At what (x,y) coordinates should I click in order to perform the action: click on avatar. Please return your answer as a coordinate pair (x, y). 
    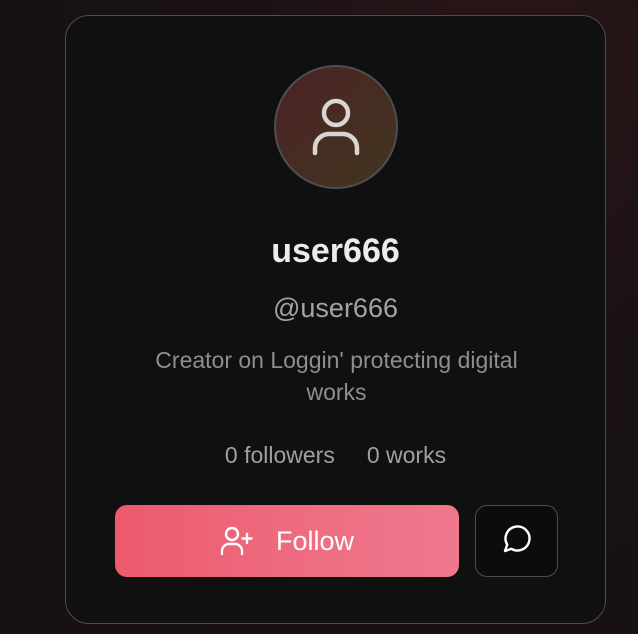
    Looking at the image, I should click on (336, 127).